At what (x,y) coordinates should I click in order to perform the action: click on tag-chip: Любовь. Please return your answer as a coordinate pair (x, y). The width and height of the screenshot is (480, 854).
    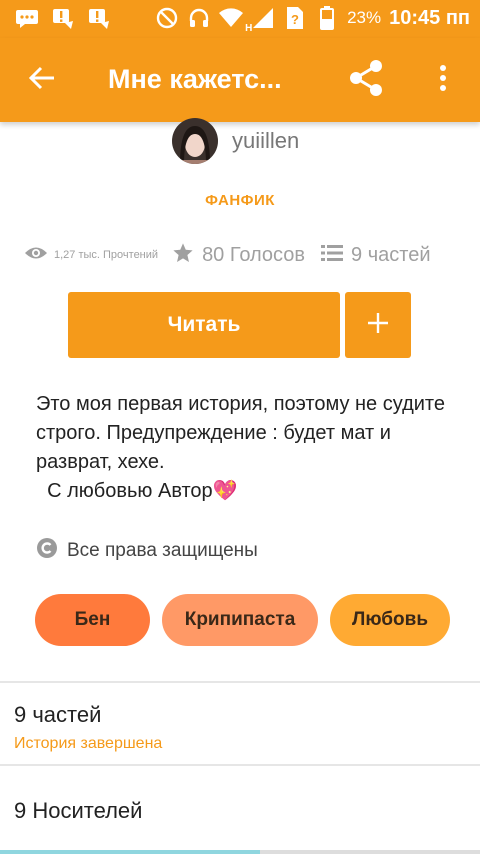
    Looking at the image, I should click on (390, 620).